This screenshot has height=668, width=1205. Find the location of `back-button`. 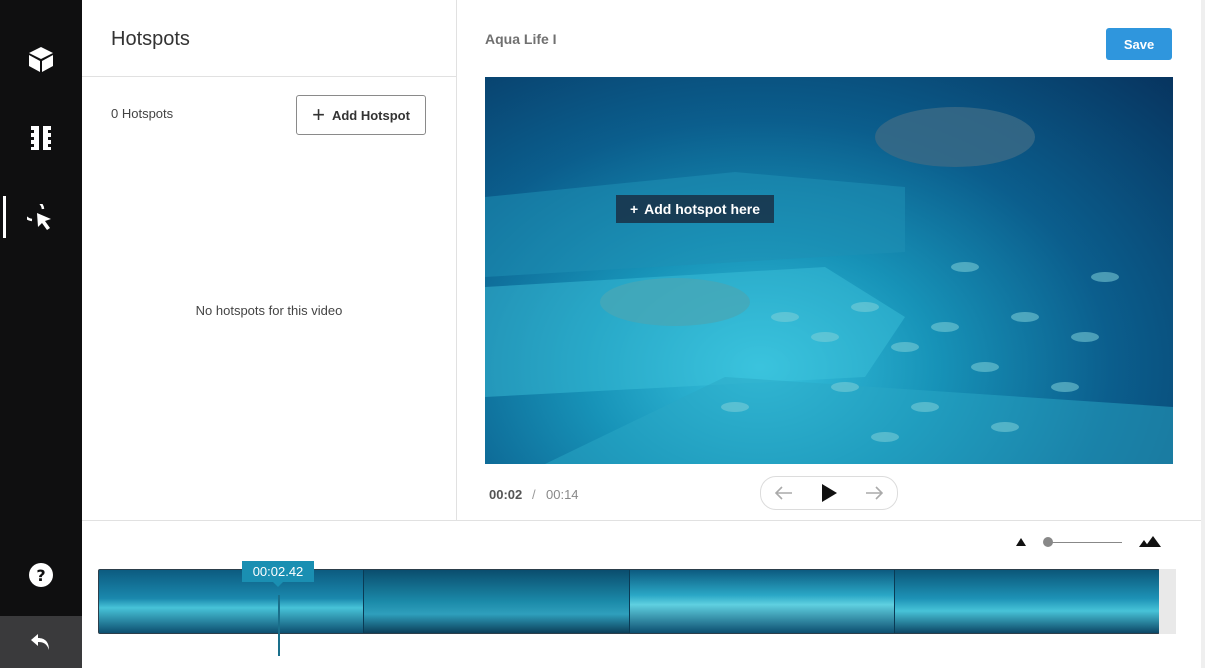

back-button is located at coordinates (41, 642).